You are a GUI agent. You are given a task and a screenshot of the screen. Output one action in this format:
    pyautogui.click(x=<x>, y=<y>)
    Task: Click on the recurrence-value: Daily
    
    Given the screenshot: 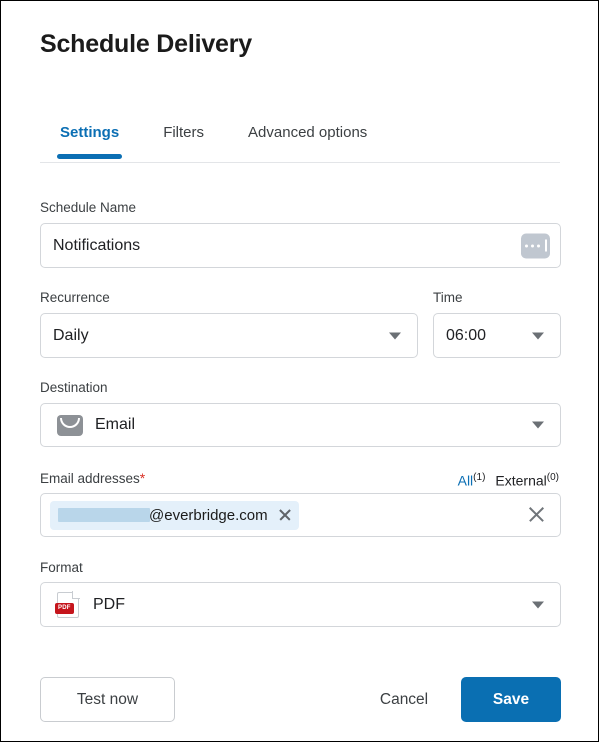 What is the action you would take?
    pyautogui.click(x=71, y=335)
    